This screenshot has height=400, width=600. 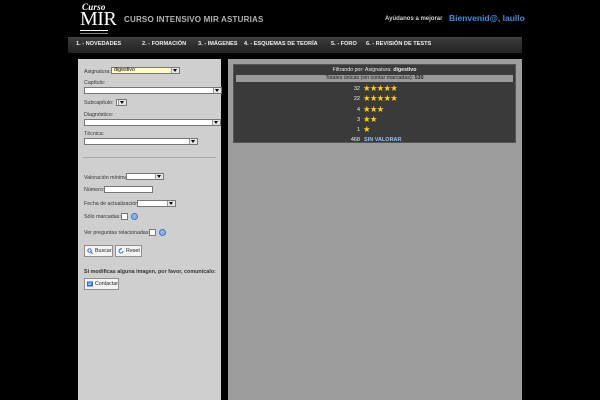 What do you see at coordinates (94, 33) in the screenshot?
I see `logo-rule-secondary` at bounding box center [94, 33].